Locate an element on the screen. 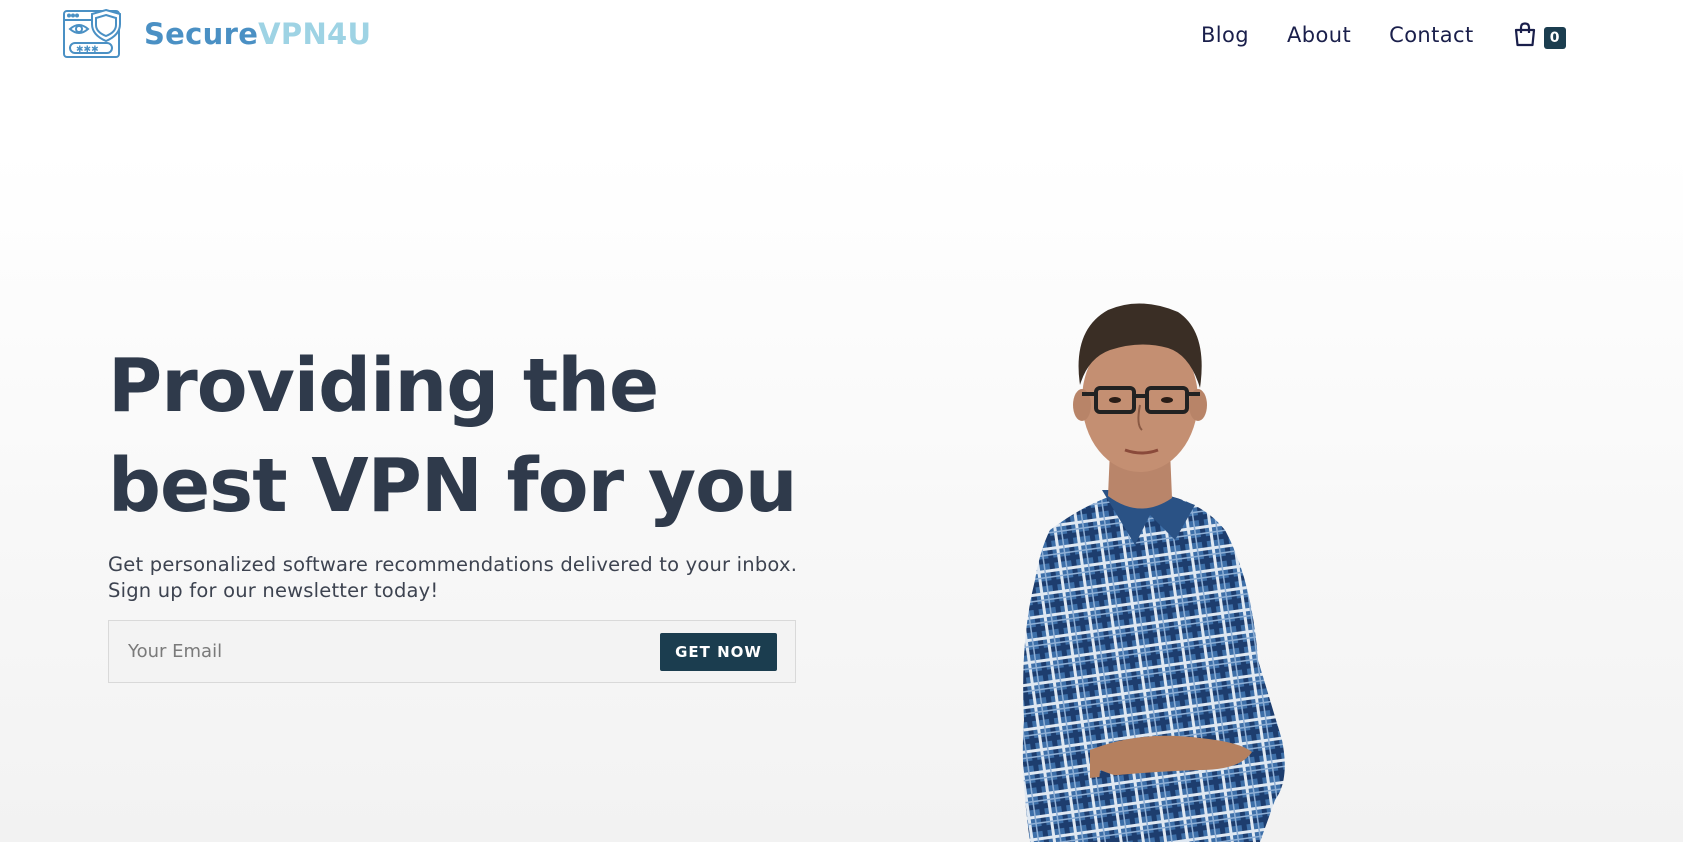 Image resolution: width=1683 pixels, height=842 pixels. brand-name-part1: Secure is located at coordinates (201, 33).